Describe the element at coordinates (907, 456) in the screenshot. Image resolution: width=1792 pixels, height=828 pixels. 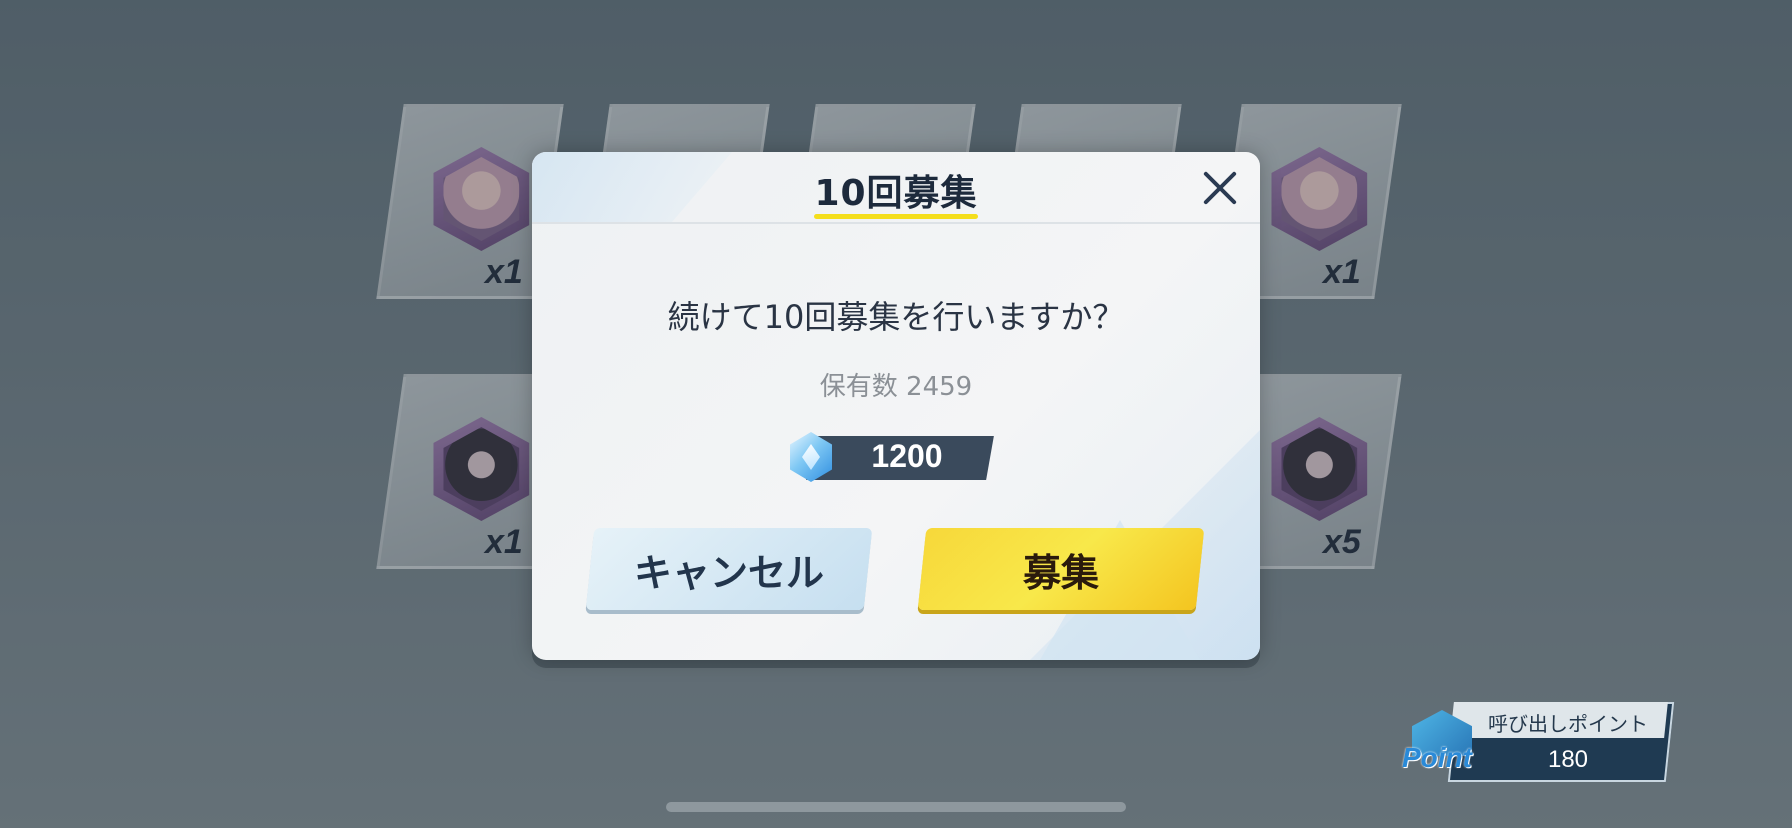
I see `cost-value: 1200` at that location.